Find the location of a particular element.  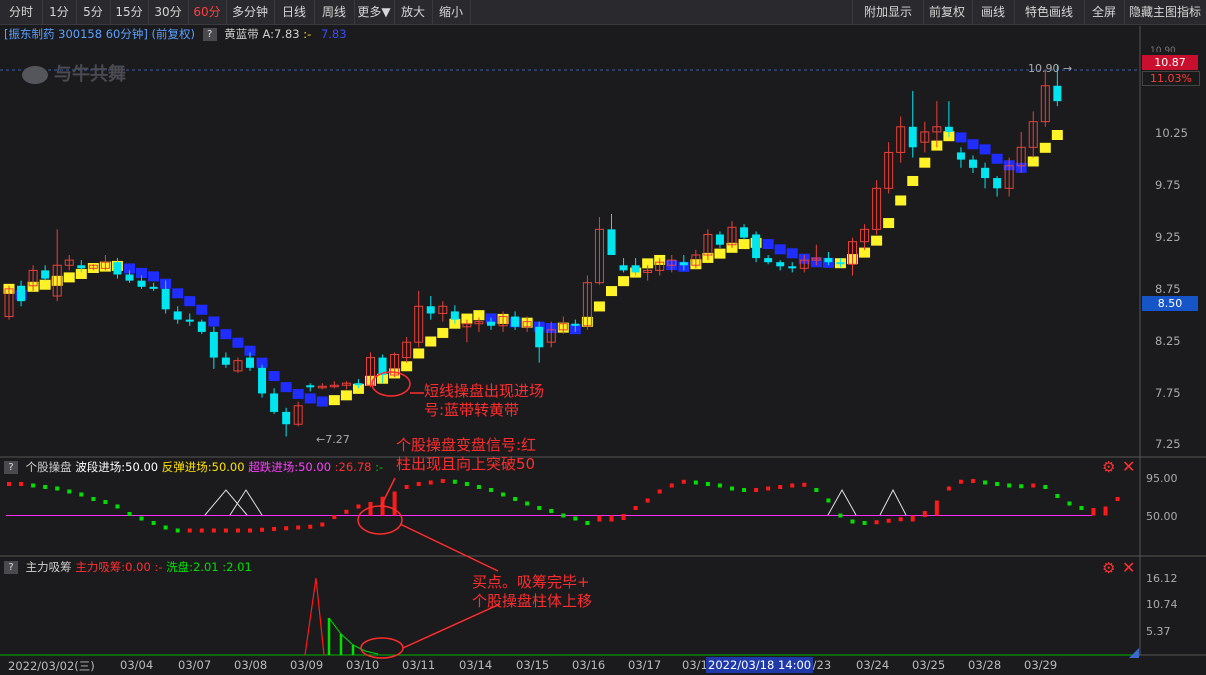

period-button-11: 缩小 is located at coordinates (451, 12).